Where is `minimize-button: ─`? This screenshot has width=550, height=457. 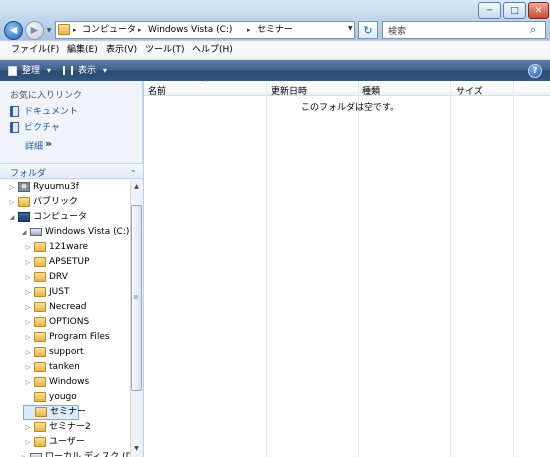
minimize-button: ─ is located at coordinates (489, 10).